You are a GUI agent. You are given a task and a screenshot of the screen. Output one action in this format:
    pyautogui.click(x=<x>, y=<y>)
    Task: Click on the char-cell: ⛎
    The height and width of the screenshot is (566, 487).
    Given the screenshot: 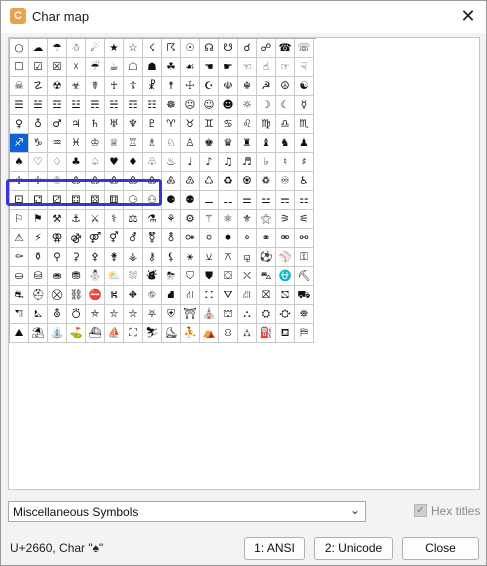 What is the action you would take?
    pyautogui.click(x=285, y=276)
    